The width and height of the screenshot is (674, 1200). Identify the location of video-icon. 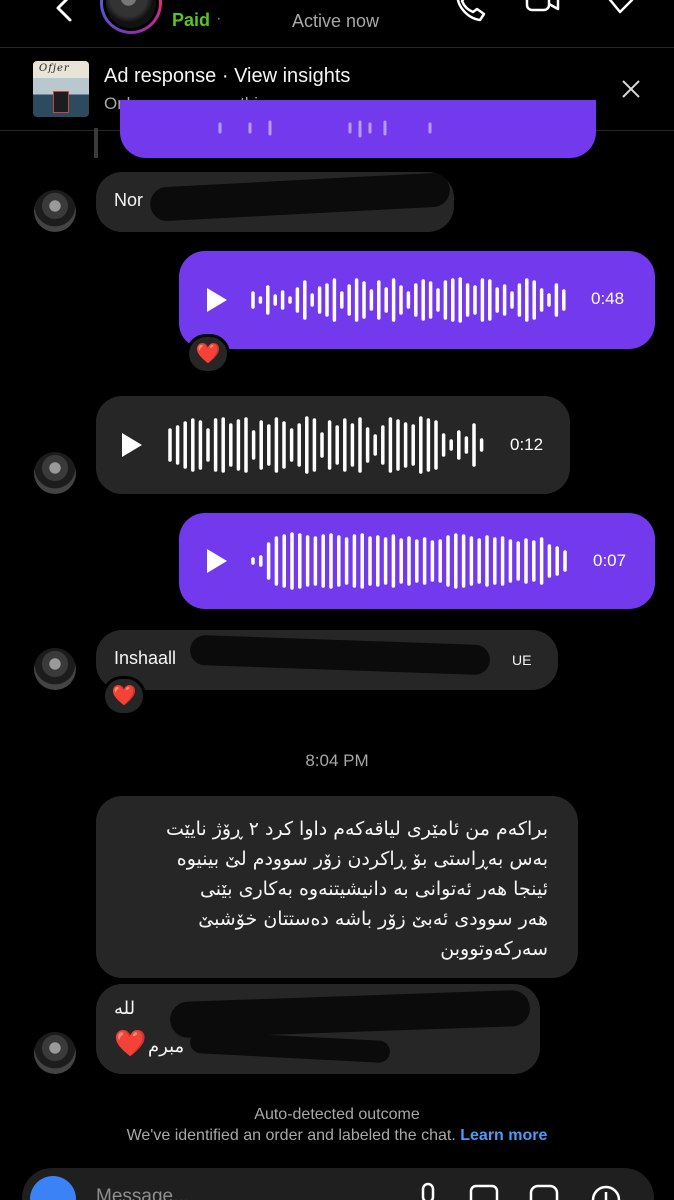
(542, 12).